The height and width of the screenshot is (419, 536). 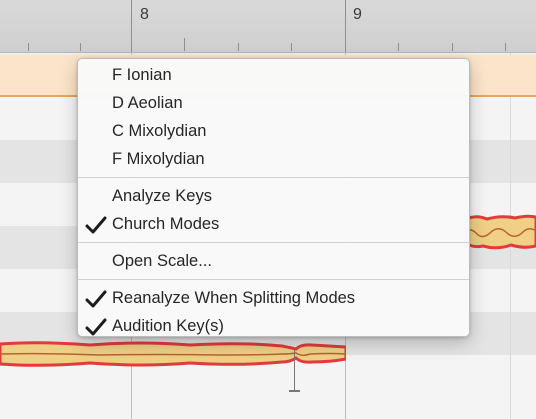 I want to click on menu-item-church-modes: Church Modes, so click(x=273, y=224).